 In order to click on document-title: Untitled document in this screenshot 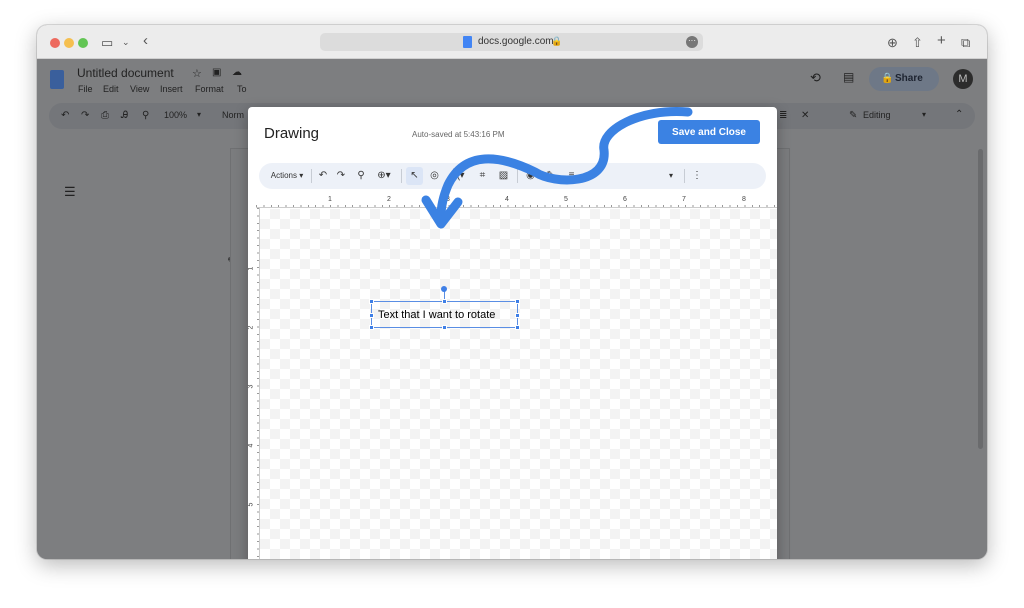, I will do `click(125, 73)`.